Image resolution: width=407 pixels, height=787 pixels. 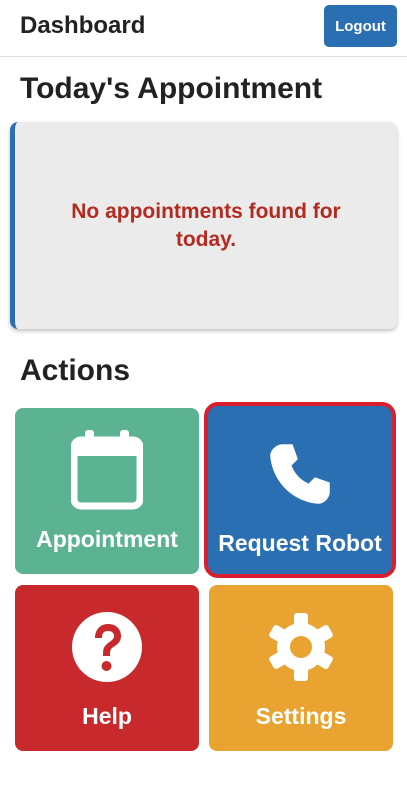 I want to click on request-robot-tile-label: Request Robot, so click(x=300, y=543).